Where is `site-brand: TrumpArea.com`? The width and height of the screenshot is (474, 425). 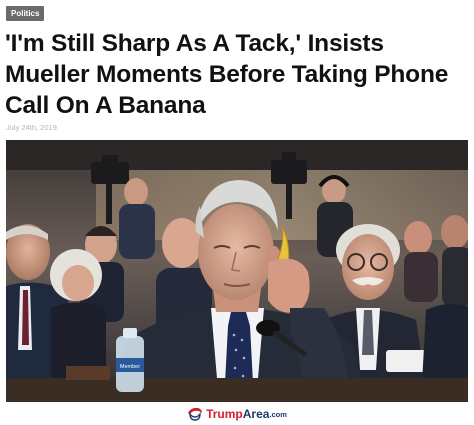
site-brand: TrumpArea.com is located at coordinates (237, 414).